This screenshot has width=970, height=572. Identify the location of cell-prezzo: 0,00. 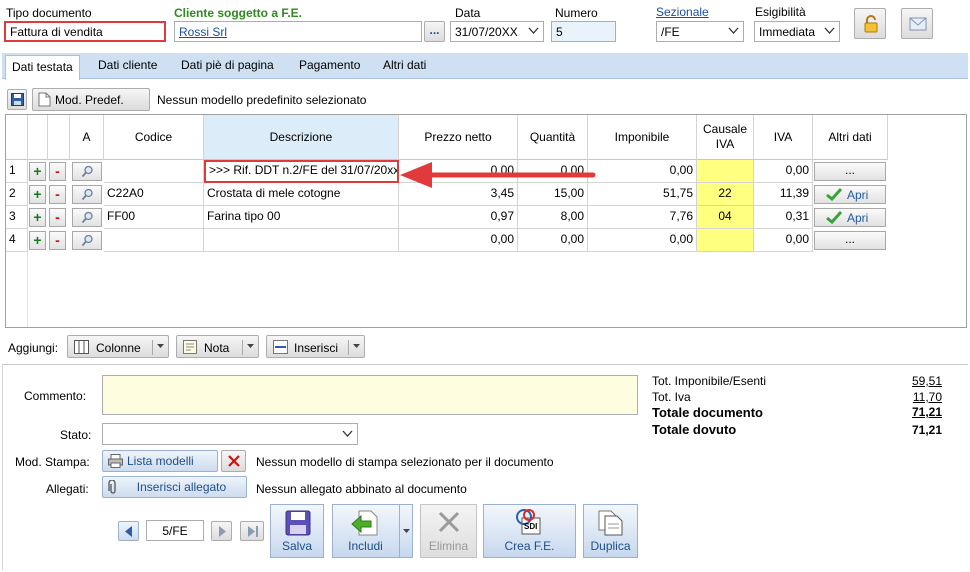
(458, 240).